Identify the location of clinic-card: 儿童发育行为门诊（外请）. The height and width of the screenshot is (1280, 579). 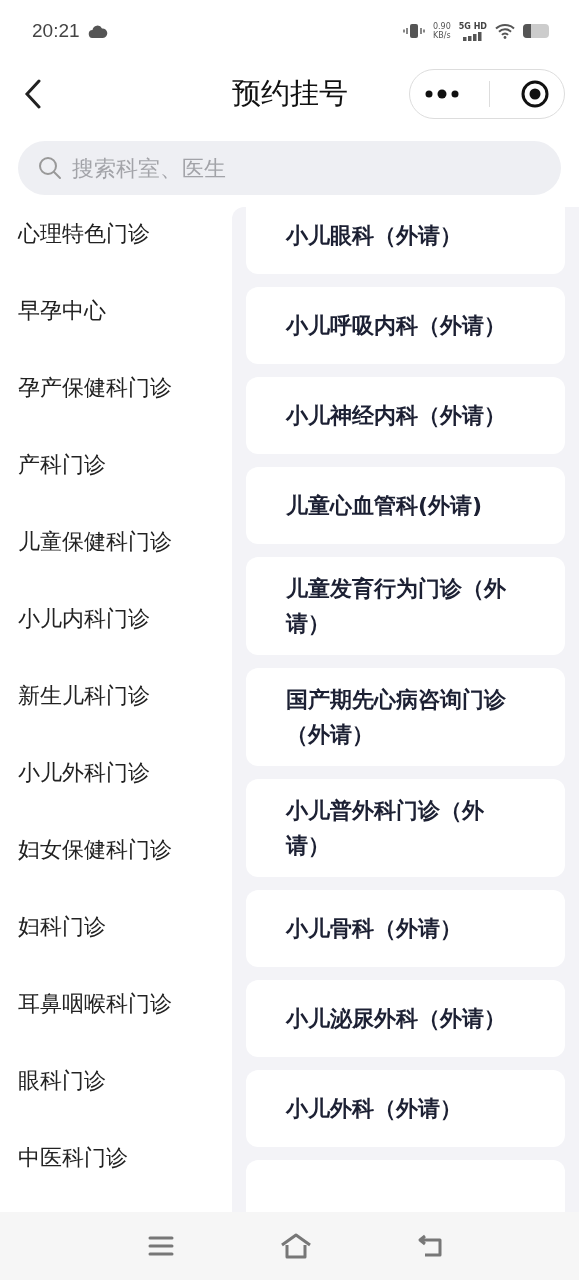
(405, 606).